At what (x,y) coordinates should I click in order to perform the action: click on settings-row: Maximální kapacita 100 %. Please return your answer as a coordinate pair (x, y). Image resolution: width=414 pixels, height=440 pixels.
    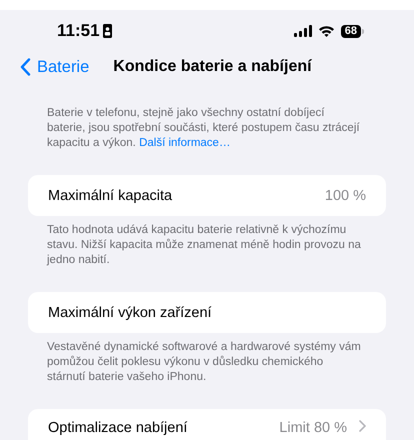
    Looking at the image, I should click on (207, 195).